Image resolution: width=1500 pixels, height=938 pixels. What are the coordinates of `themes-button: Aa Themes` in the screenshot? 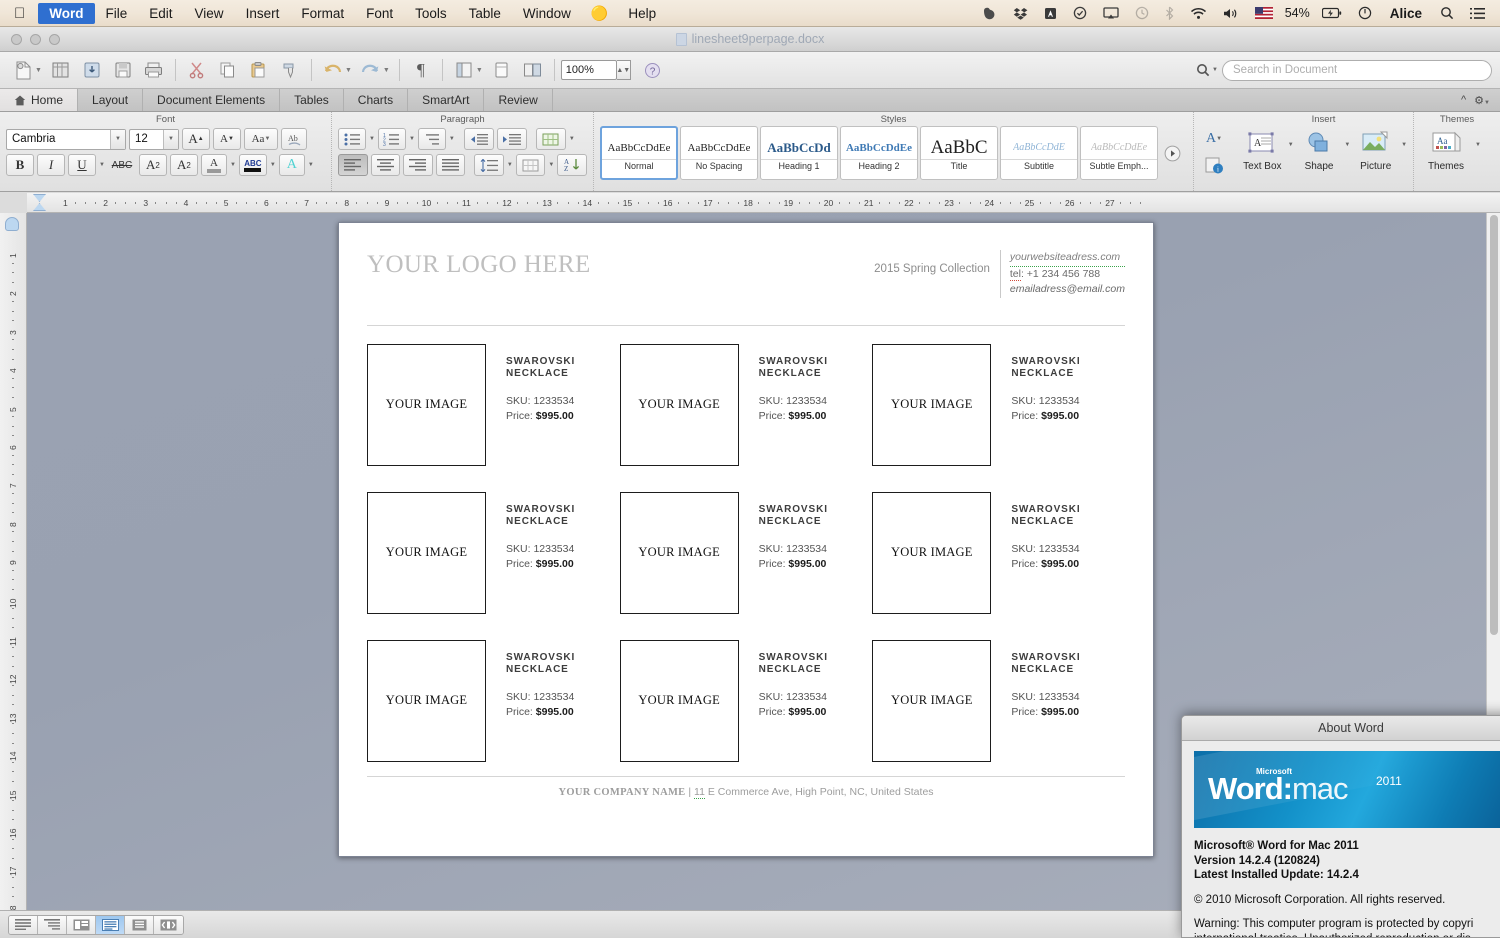 It's located at (1446, 150).